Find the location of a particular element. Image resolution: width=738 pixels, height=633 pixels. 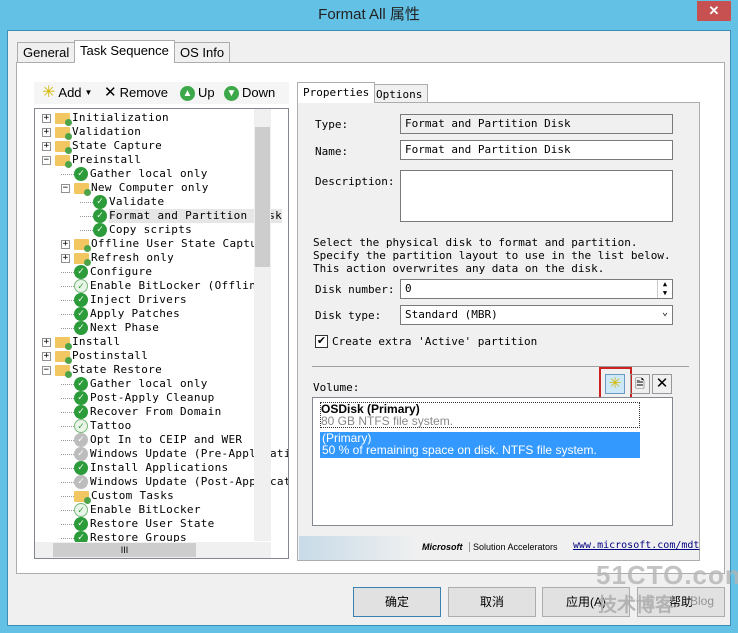

tree-item-label: Enable BitLocker is located at coordinates (145, 509).